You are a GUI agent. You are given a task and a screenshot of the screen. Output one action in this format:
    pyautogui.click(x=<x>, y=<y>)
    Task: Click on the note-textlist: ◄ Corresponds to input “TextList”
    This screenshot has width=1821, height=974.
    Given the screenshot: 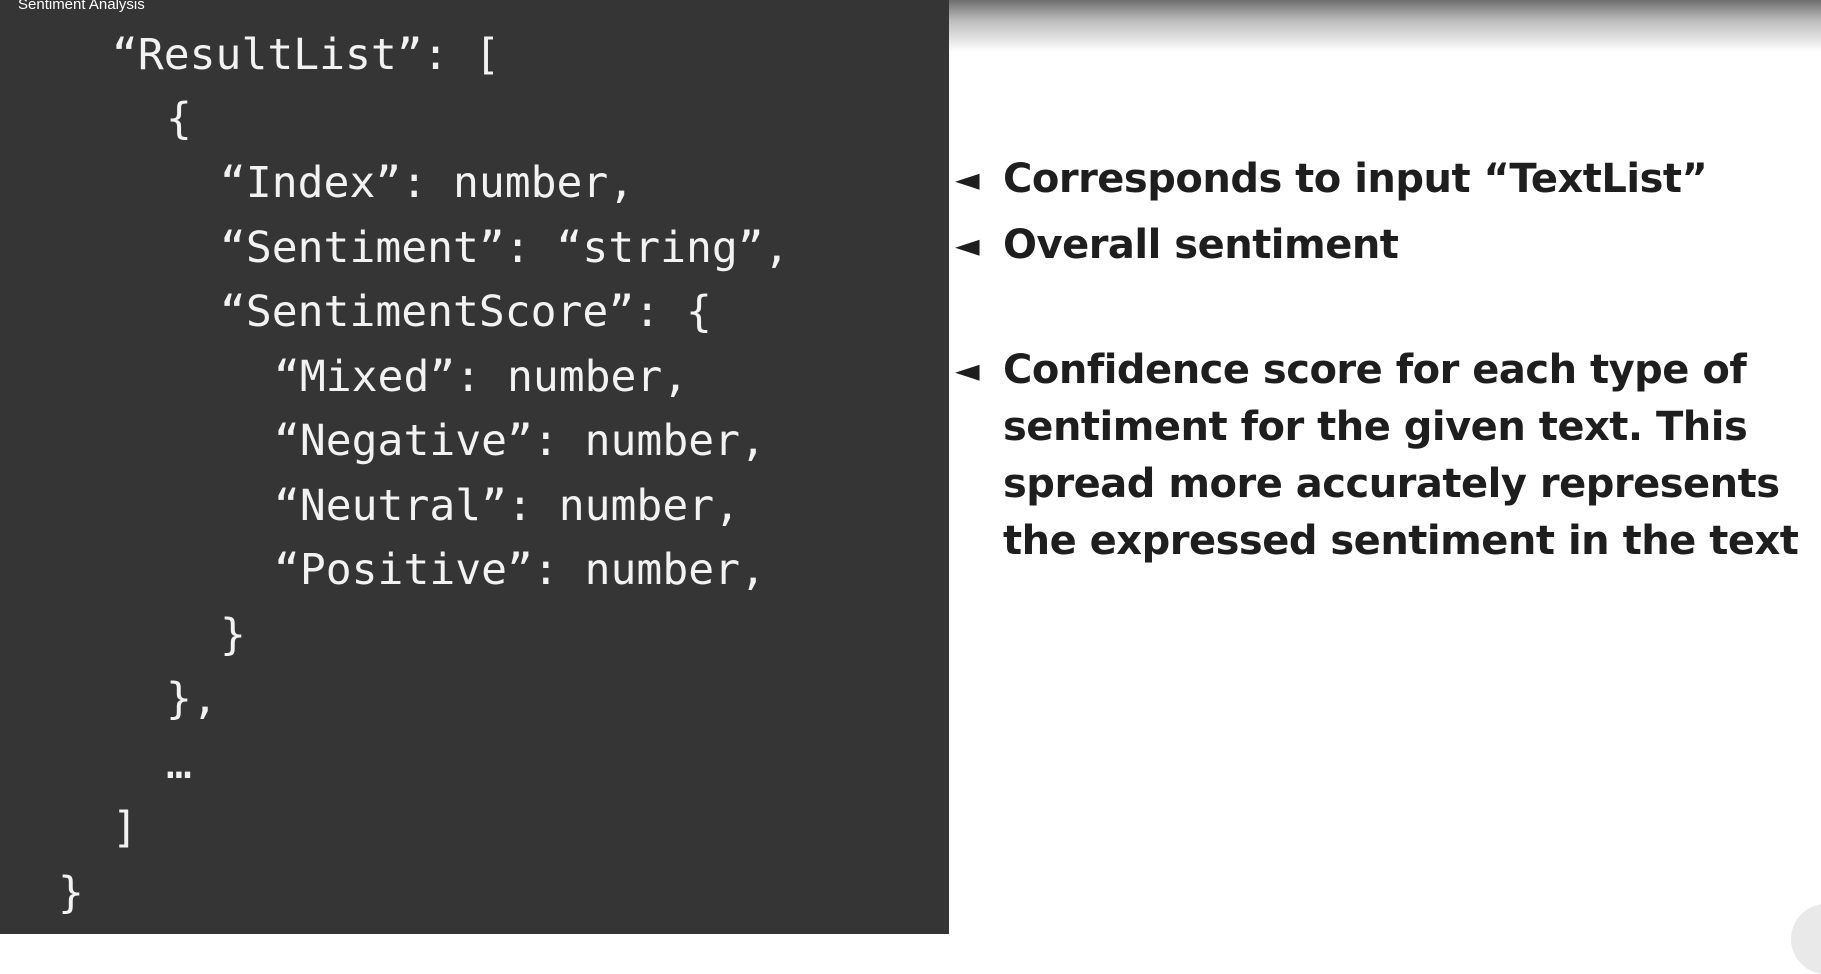 What is the action you would take?
    pyautogui.click(x=1384, y=179)
    